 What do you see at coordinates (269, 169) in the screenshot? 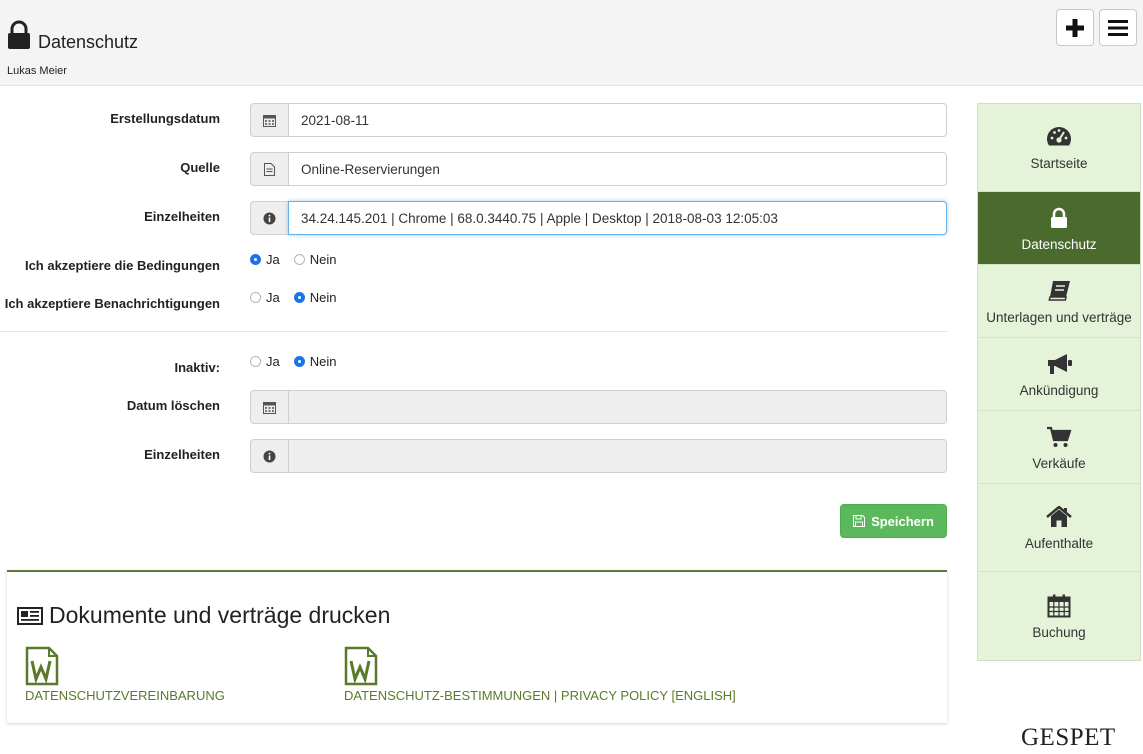
I see `document-icon` at bounding box center [269, 169].